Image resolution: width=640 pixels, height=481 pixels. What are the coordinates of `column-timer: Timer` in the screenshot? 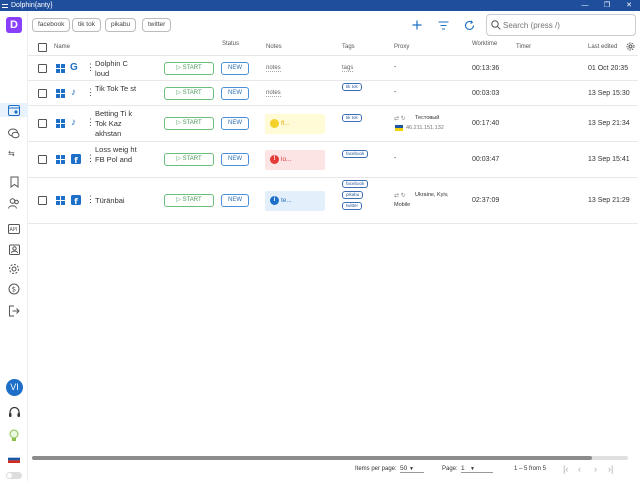 It's located at (523, 47).